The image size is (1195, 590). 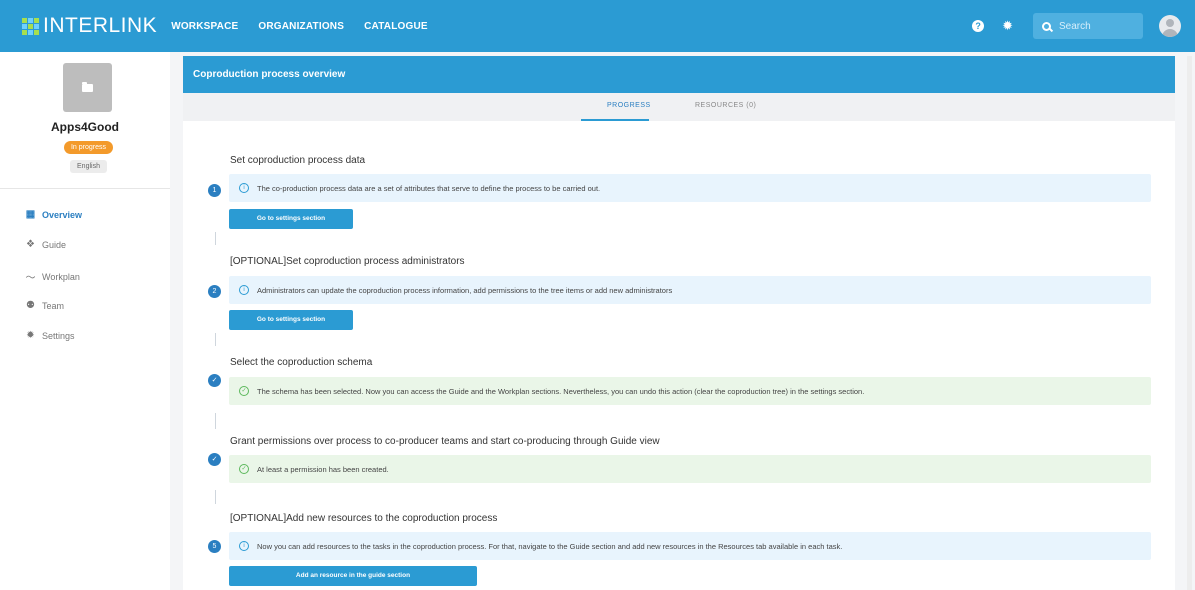 I want to click on sidebar-item-label: Guide, so click(x=54, y=244).